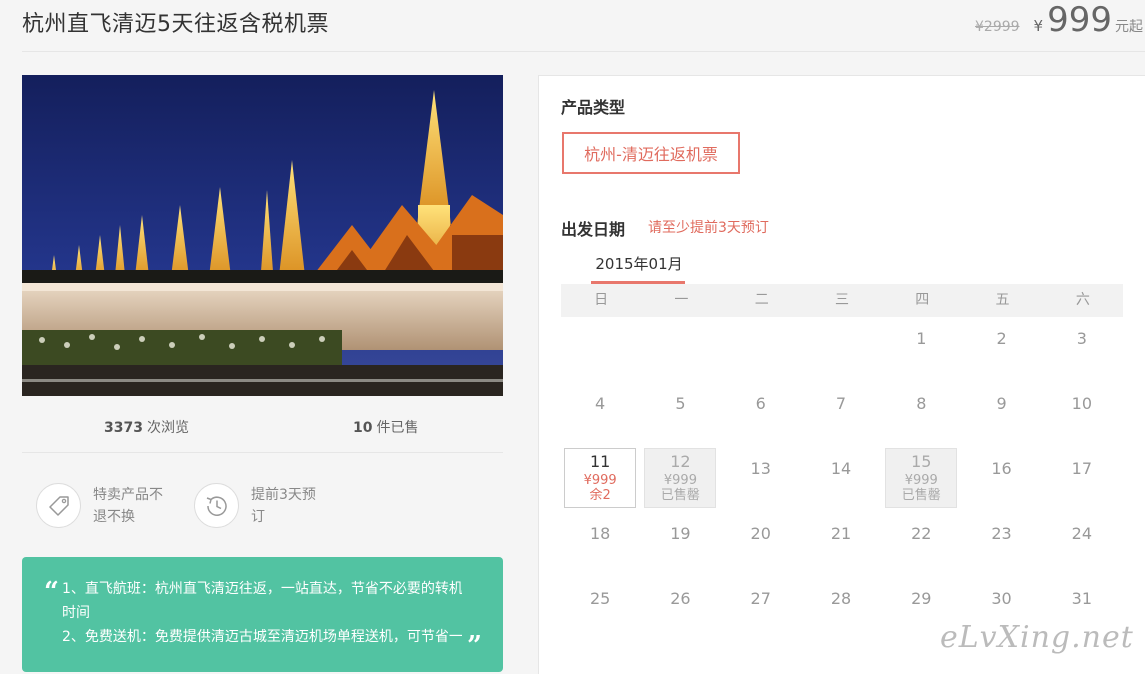 This screenshot has width=1145, height=674. I want to click on product-type-option: 杭州-清迈往返机票, so click(651, 153).